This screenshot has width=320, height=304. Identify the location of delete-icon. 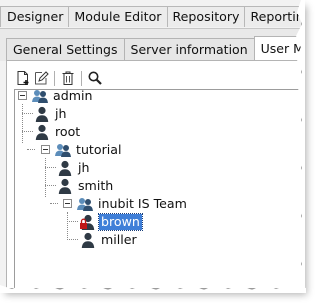
(68, 78).